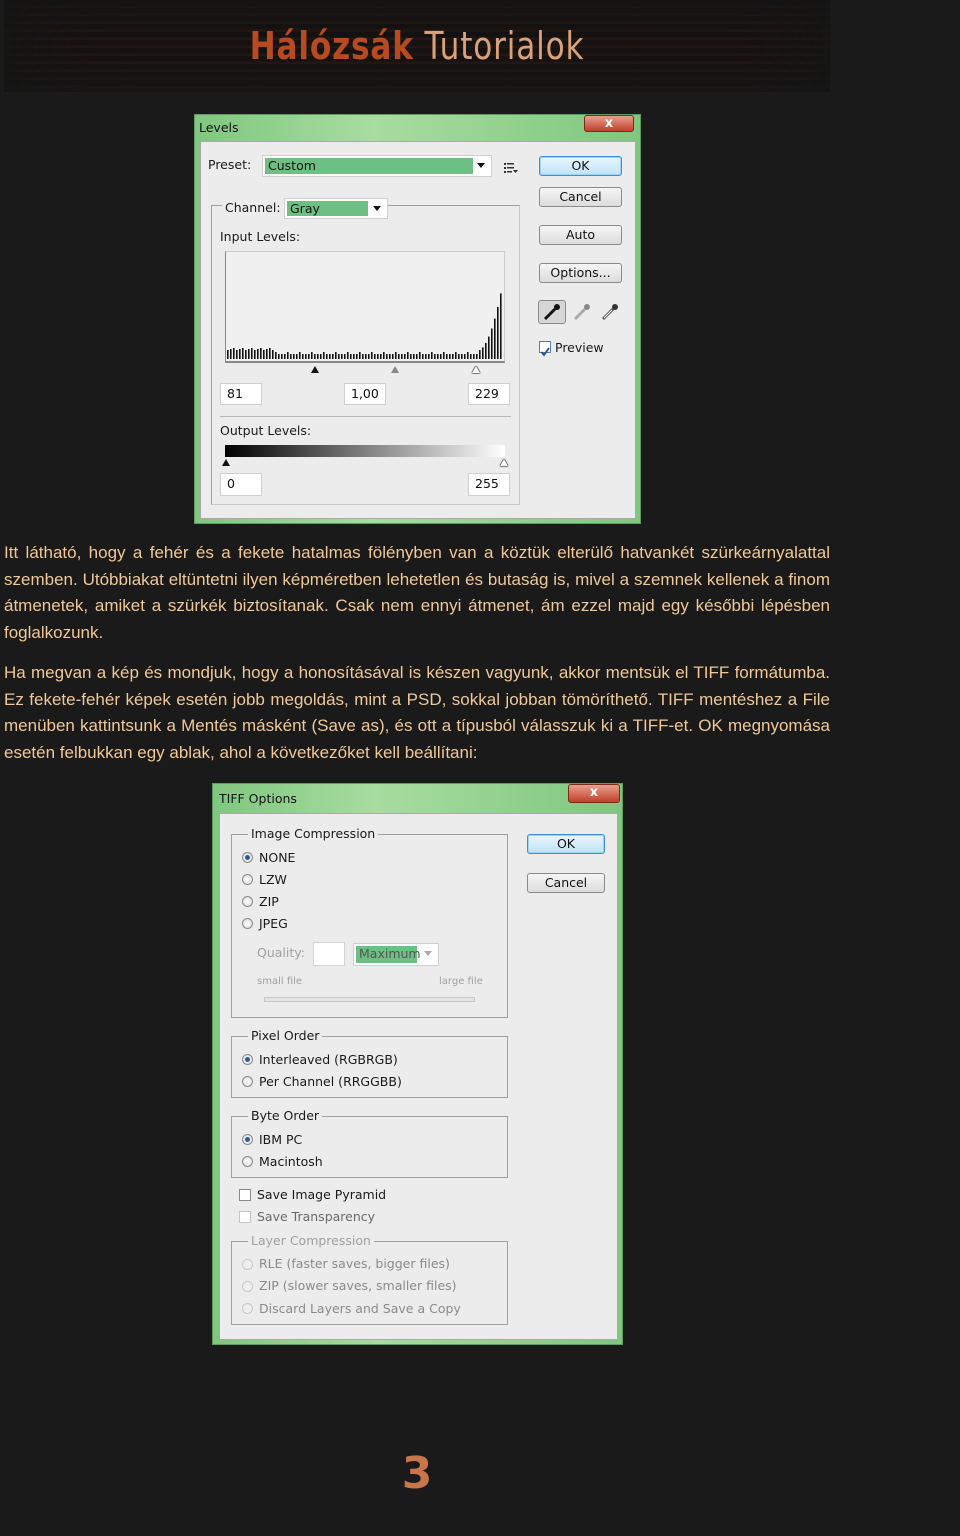 The width and height of the screenshot is (960, 1536). Describe the element at coordinates (545, 352) in the screenshot. I see `checkmark-icon` at that location.